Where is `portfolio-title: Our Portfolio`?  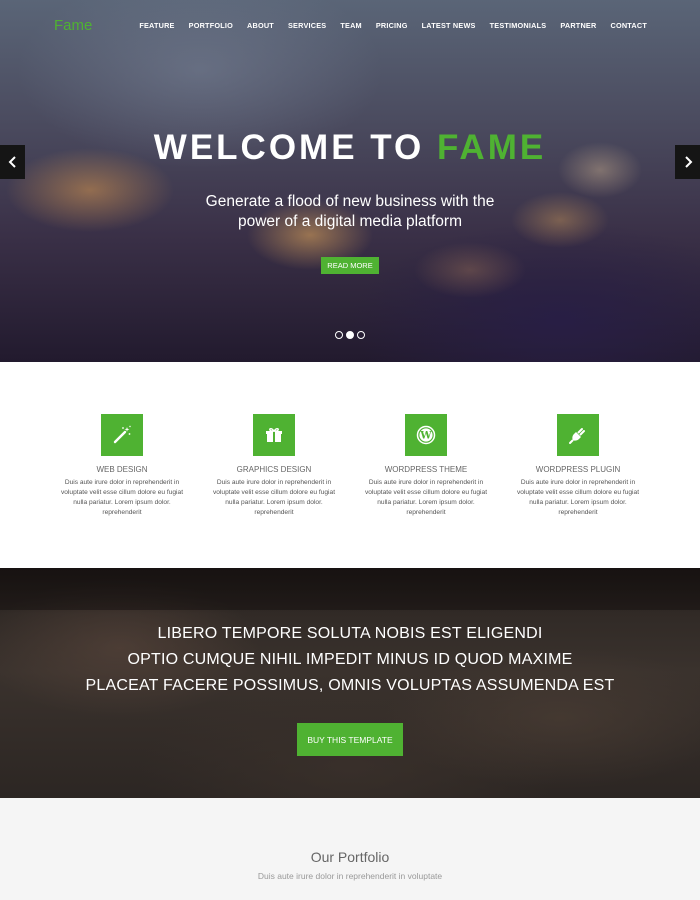 portfolio-title: Our Portfolio is located at coordinates (350, 857).